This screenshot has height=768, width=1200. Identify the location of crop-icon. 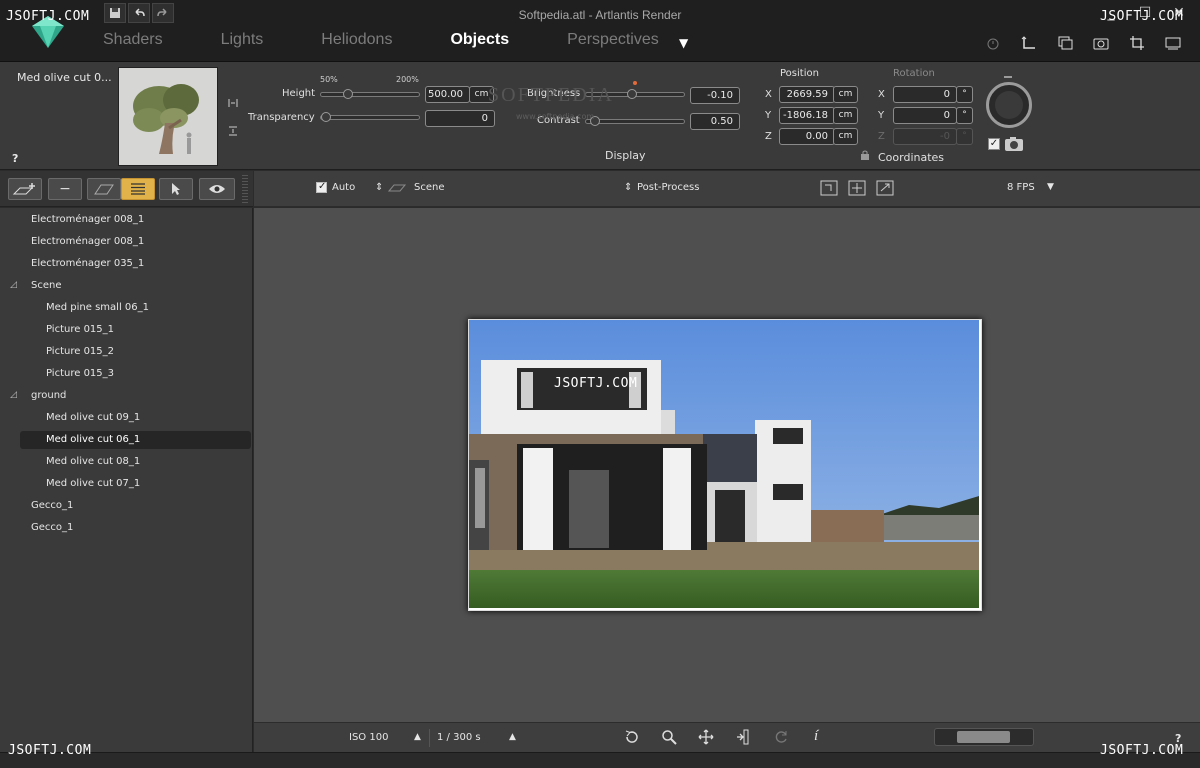
(1137, 43).